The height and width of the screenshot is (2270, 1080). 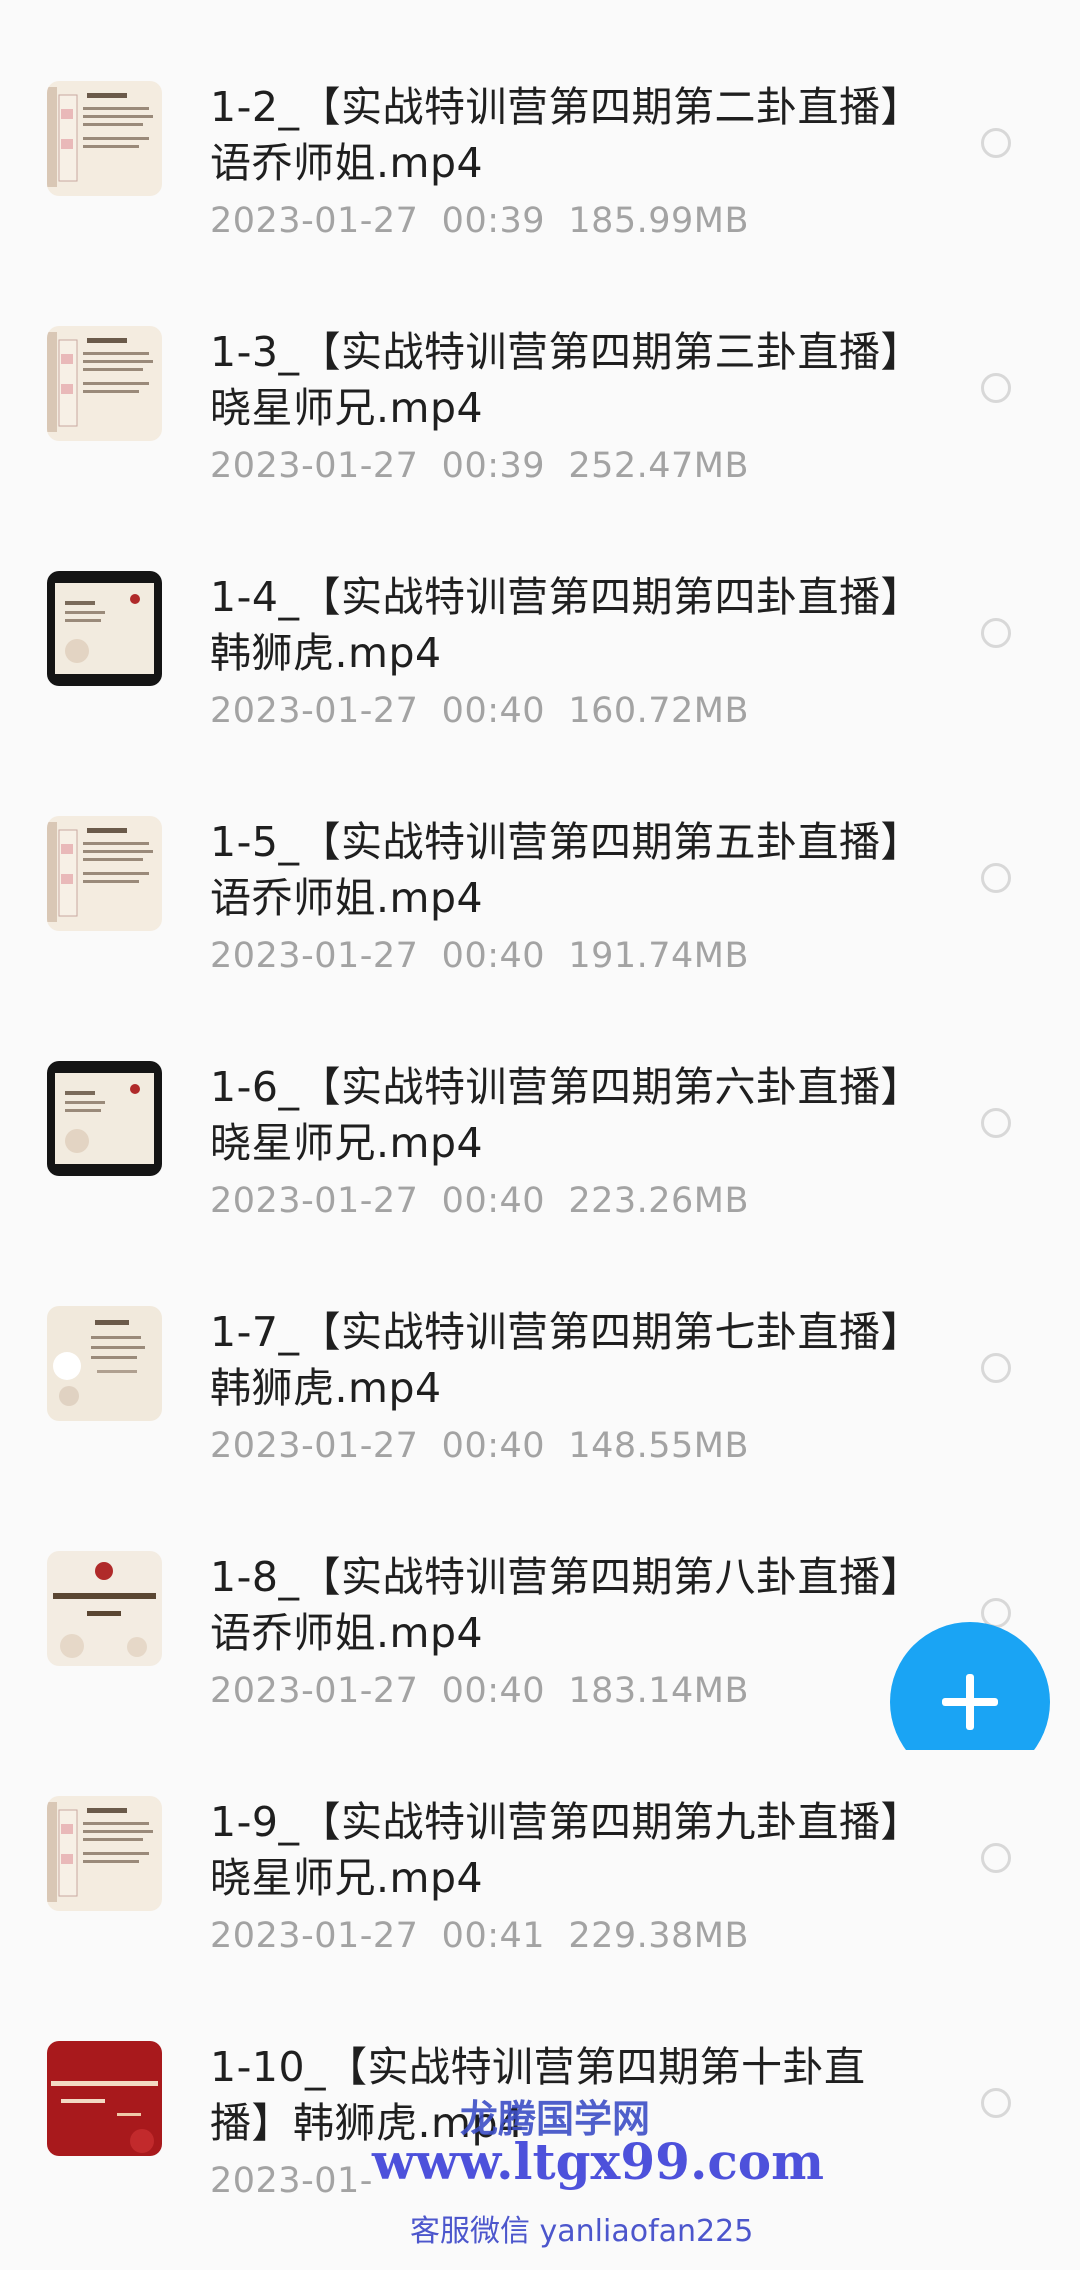 I want to click on file-meta: 2023-01-27 00:39 185.99MB, so click(x=479, y=221).